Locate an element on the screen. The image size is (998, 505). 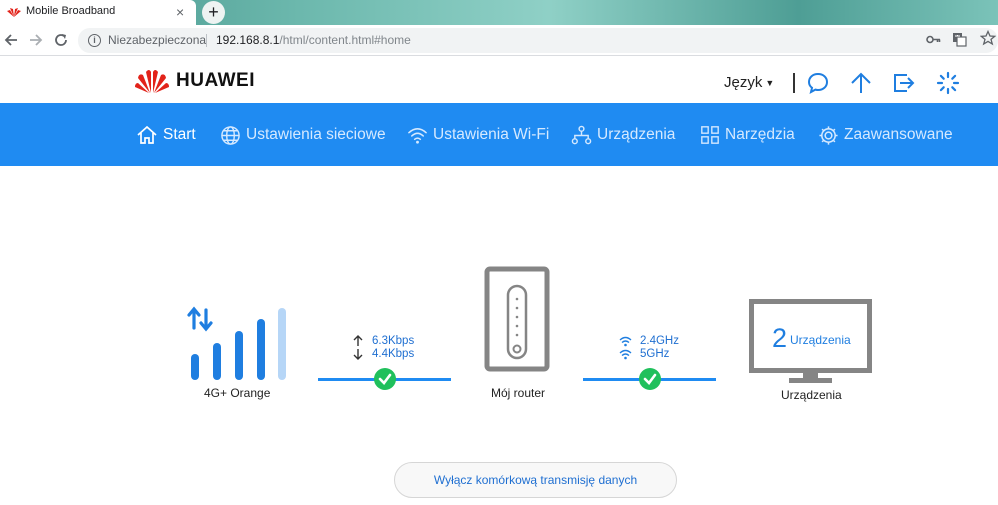
download-arrow-icon is located at coordinates (358, 354).